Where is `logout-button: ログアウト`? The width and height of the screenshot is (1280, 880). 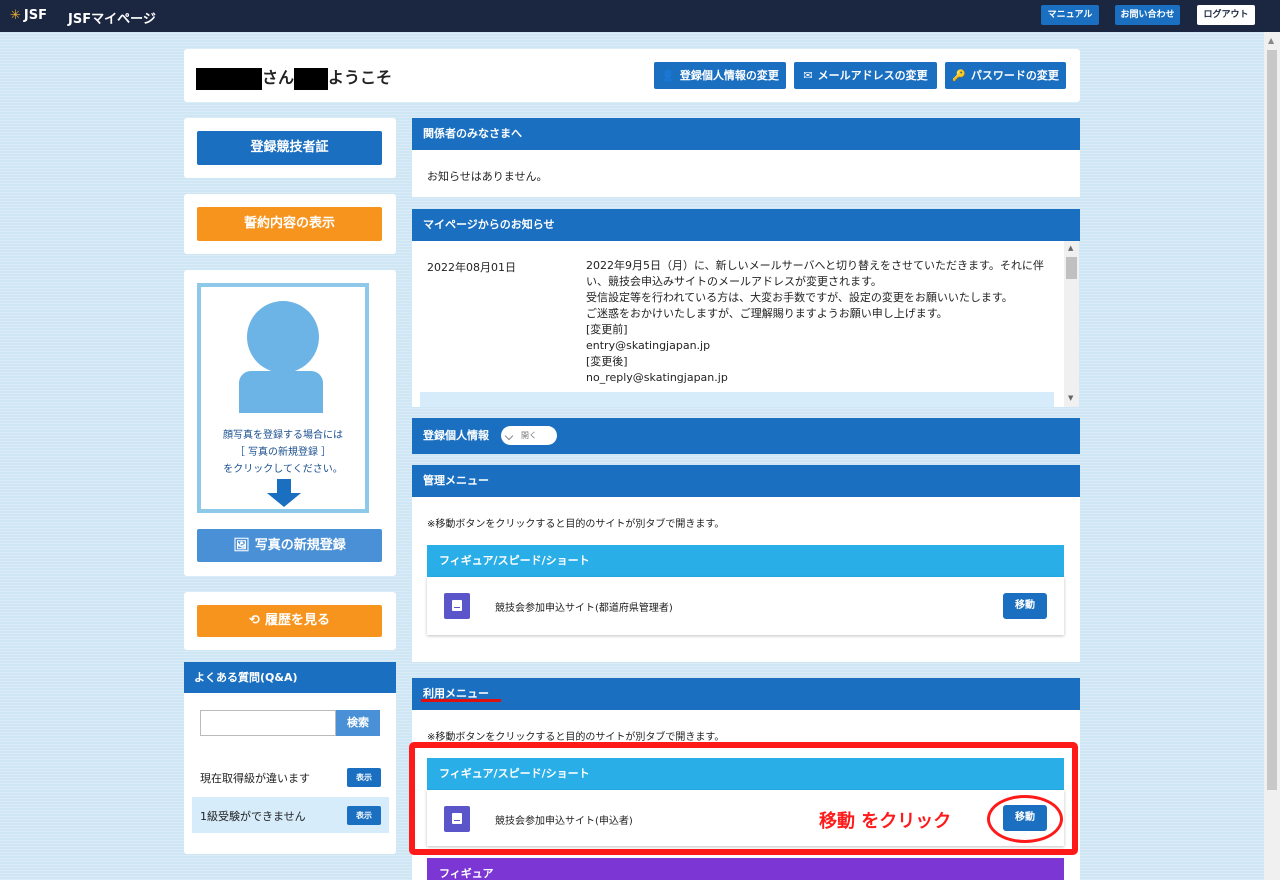 logout-button: ログアウト is located at coordinates (1226, 15).